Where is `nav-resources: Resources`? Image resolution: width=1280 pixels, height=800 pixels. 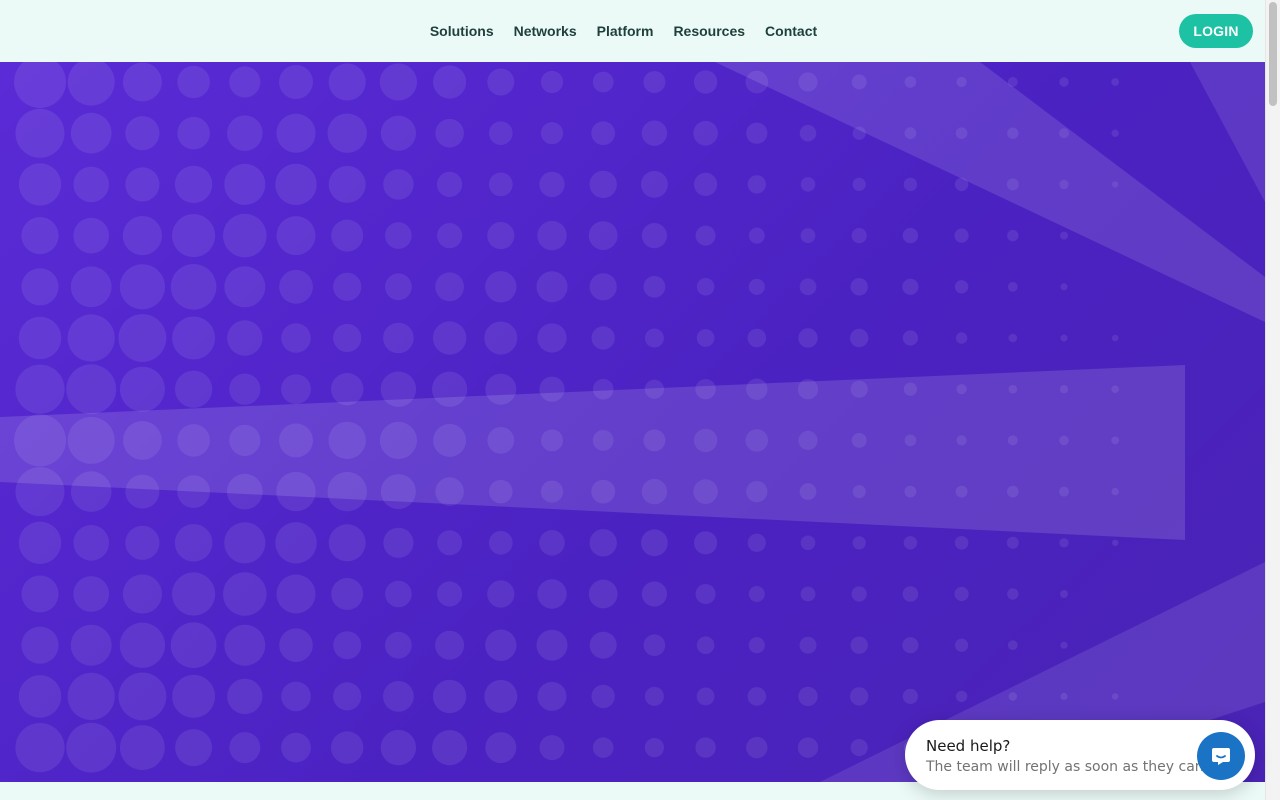
nav-resources: Resources is located at coordinates (709, 31).